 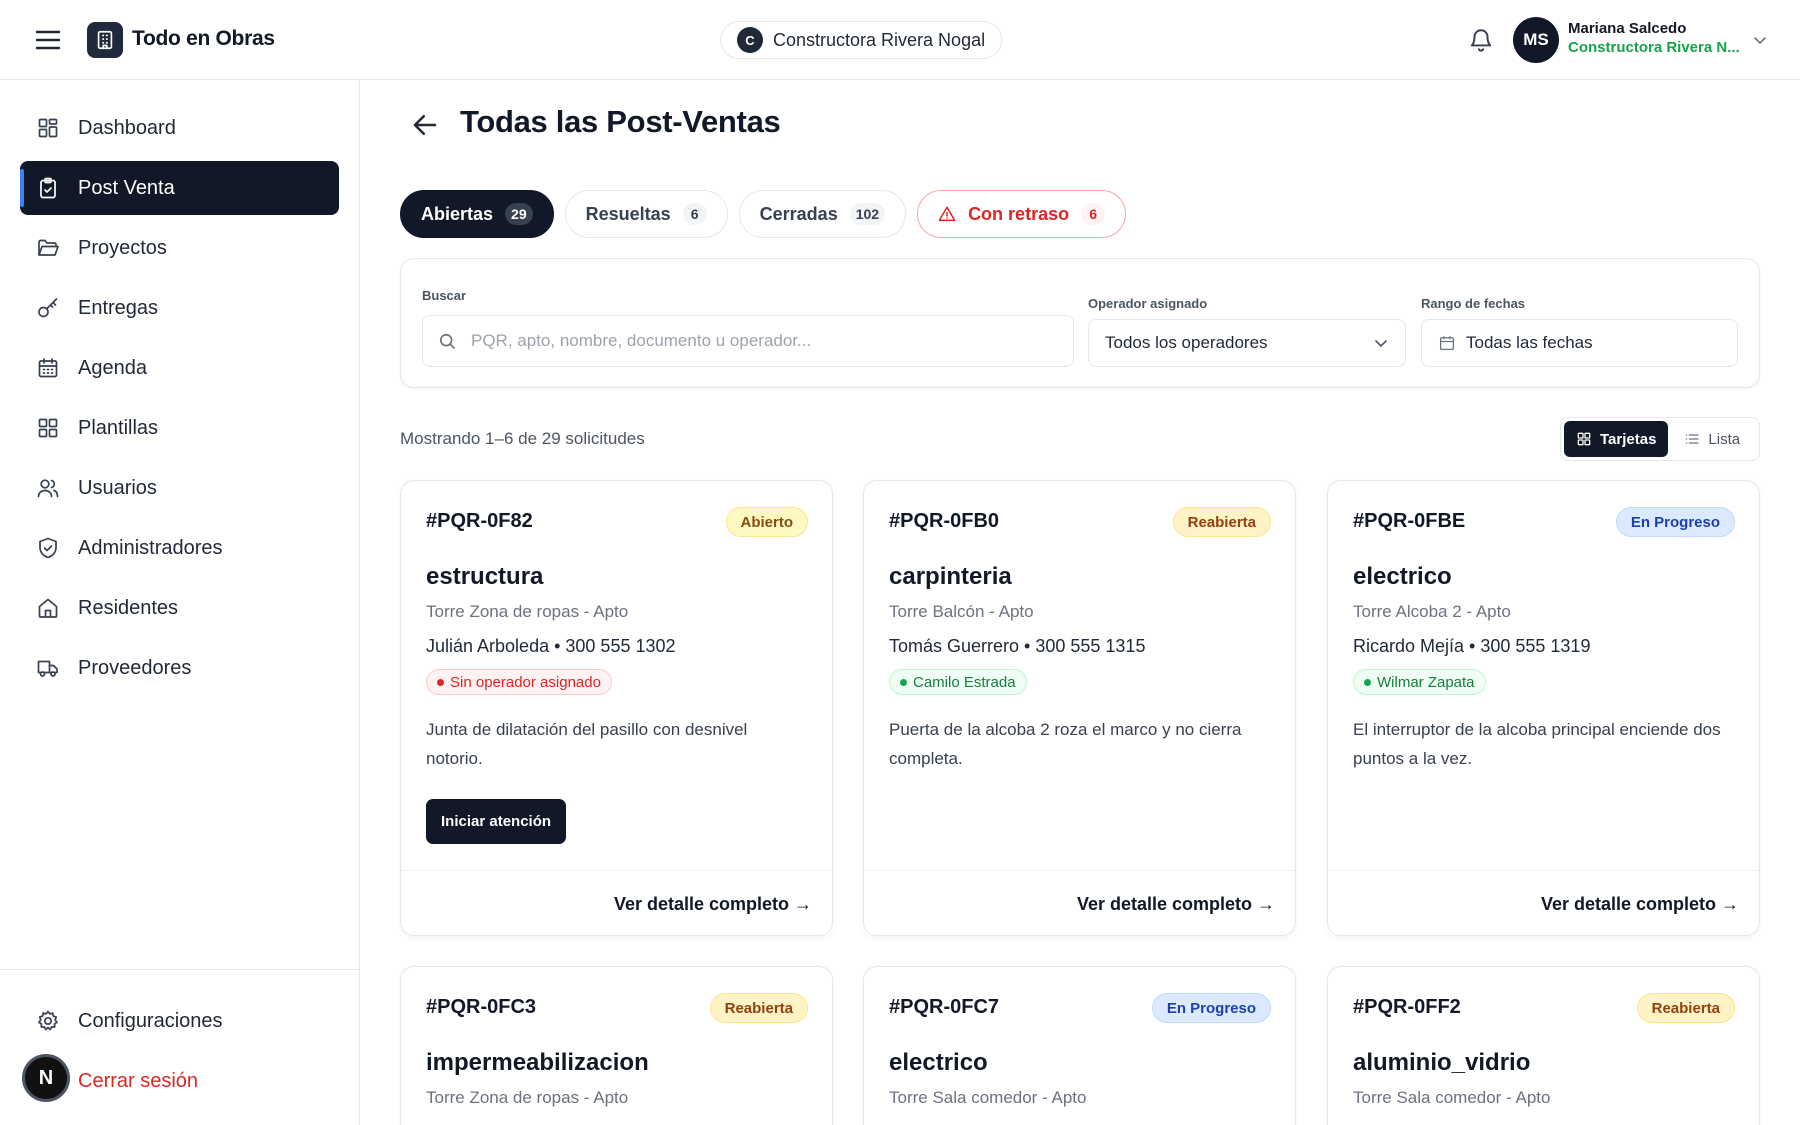 I want to click on view-toggle: Tarjetas Lista, so click(x=1660, y=439).